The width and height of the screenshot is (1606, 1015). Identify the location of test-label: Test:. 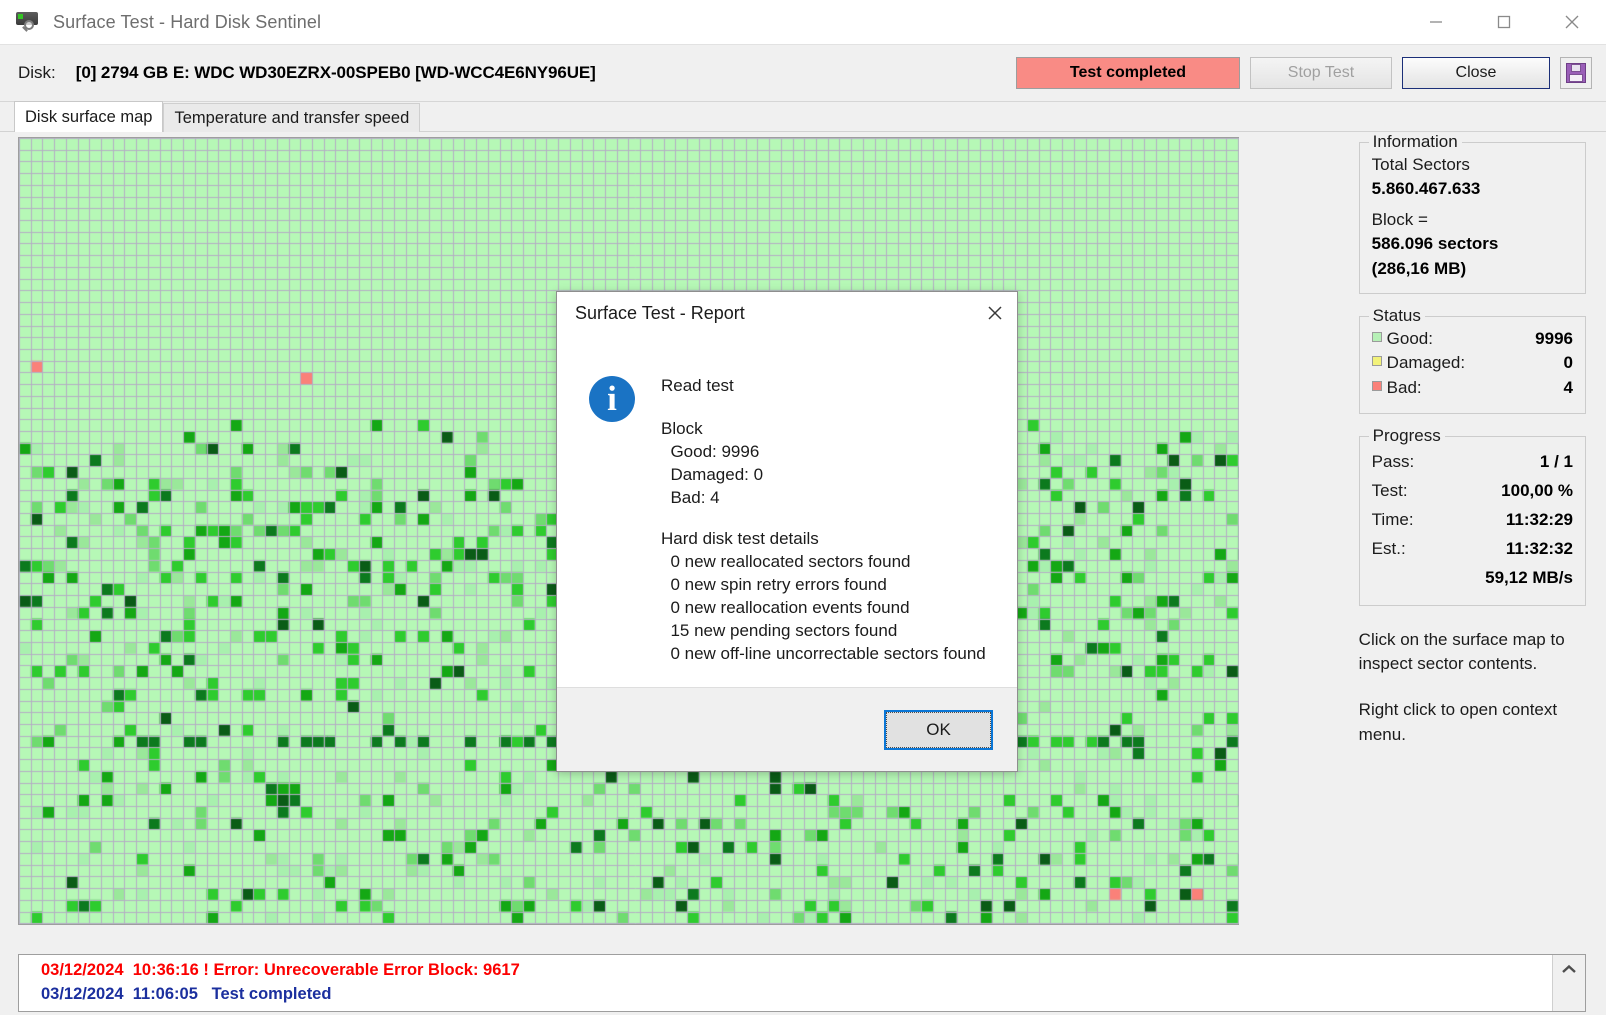
(1389, 490).